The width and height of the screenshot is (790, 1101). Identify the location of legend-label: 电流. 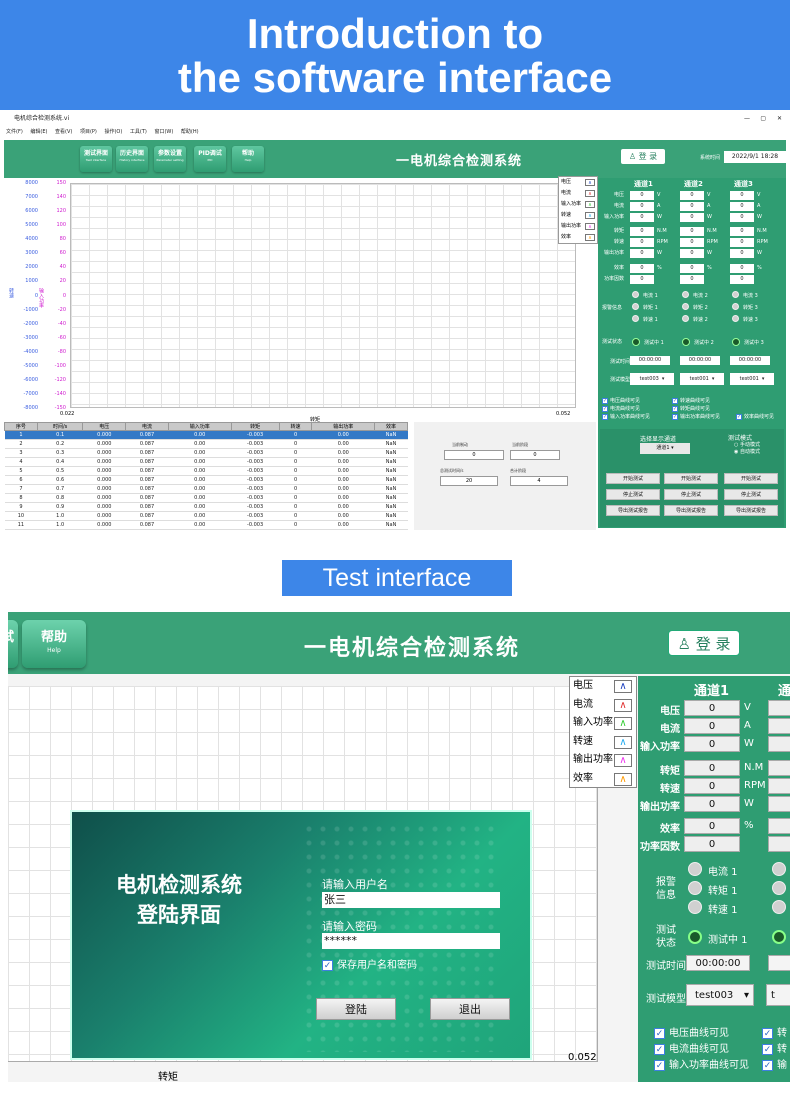
(566, 193).